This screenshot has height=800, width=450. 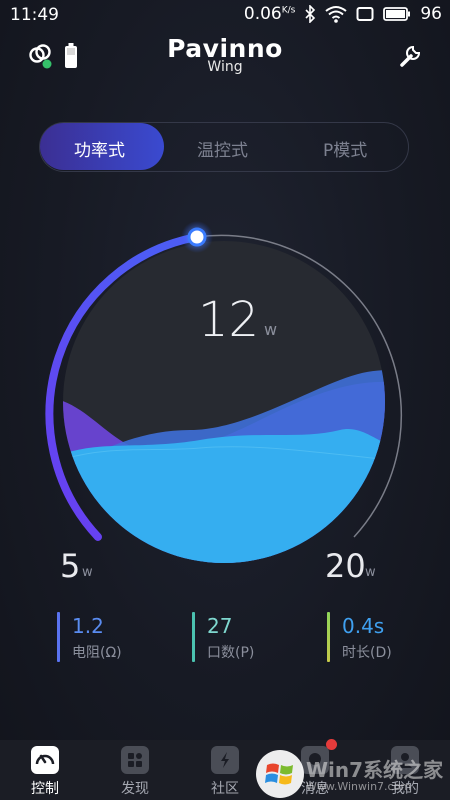 What do you see at coordinates (58, 637) in the screenshot?
I see `stat-resistance-bar` at bounding box center [58, 637].